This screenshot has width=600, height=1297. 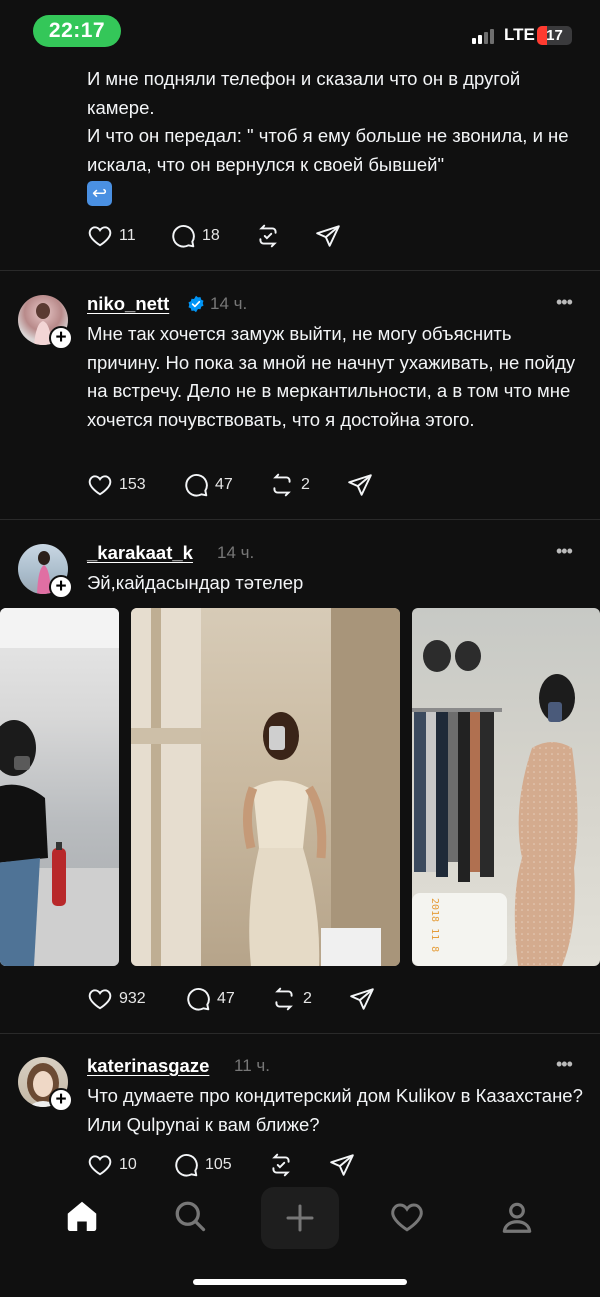 I want to click on reply-count: 18, so click(x=211, y=235).